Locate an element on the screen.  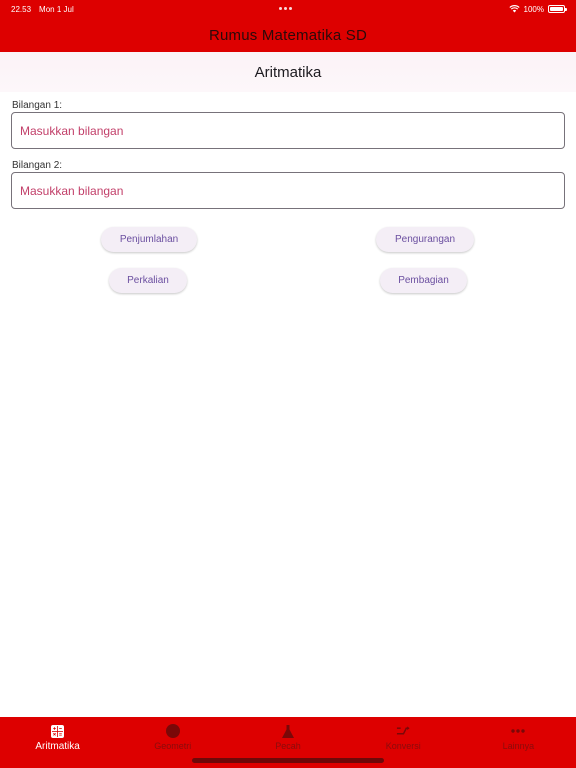
status-right: 100% is located at coordinates (537, 9).